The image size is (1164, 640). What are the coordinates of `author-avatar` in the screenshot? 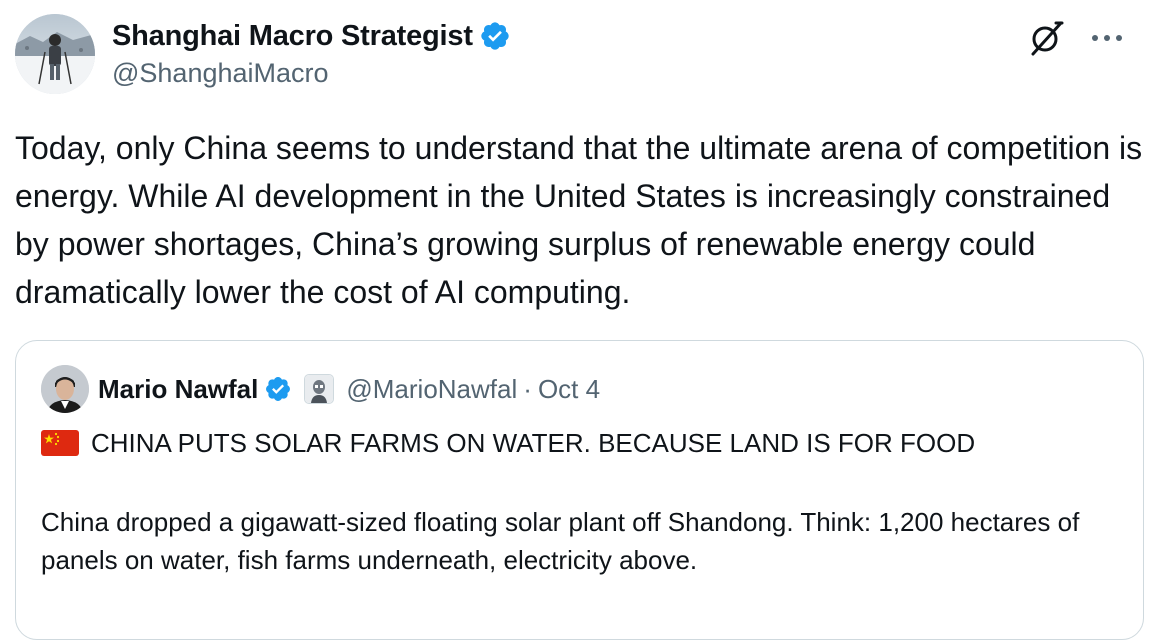 It's located at (55, 54).